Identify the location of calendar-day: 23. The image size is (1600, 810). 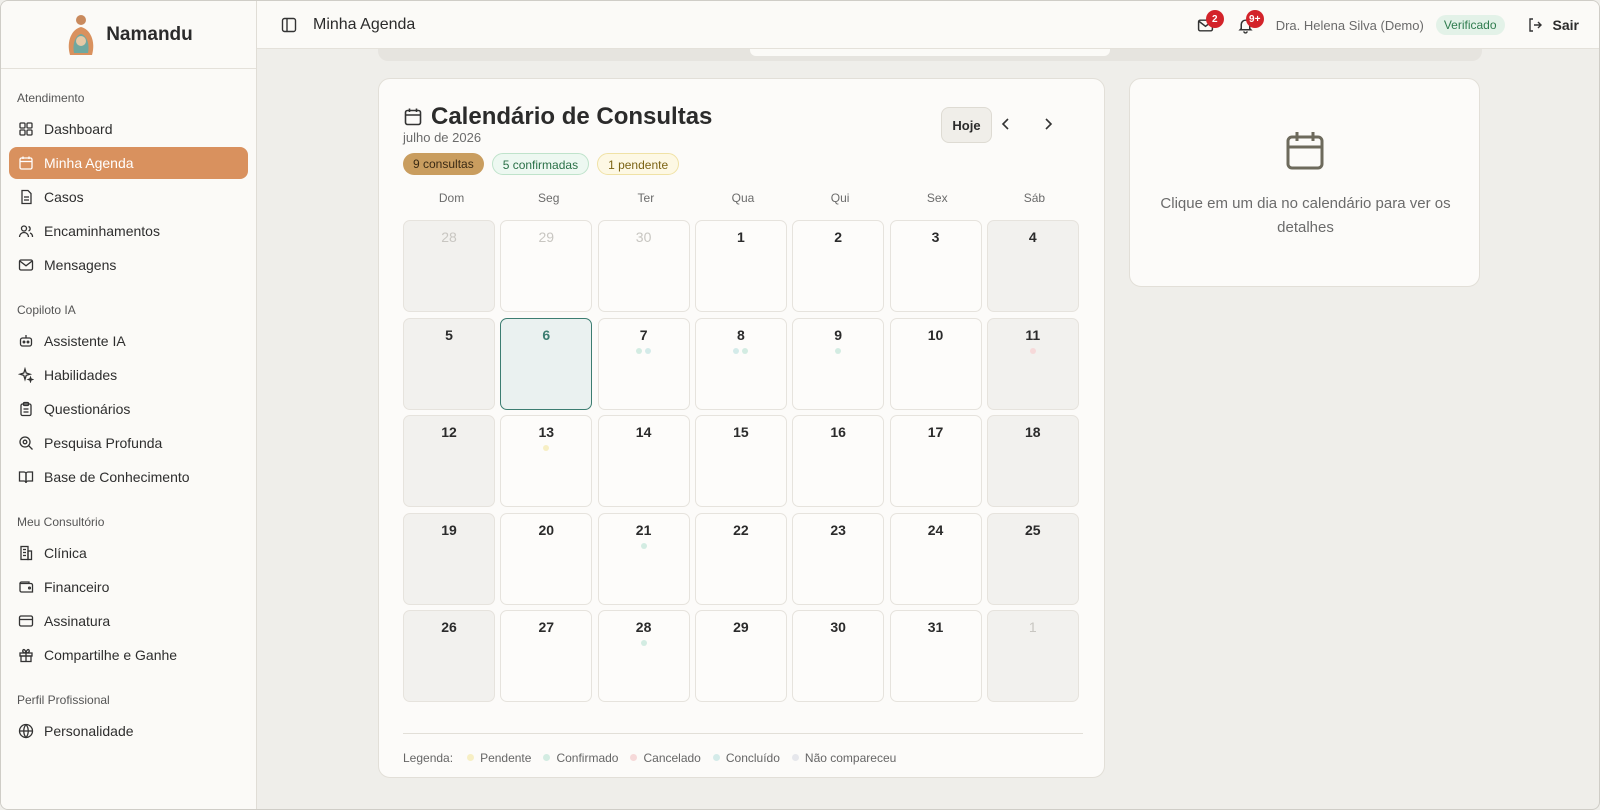
(838, 558).